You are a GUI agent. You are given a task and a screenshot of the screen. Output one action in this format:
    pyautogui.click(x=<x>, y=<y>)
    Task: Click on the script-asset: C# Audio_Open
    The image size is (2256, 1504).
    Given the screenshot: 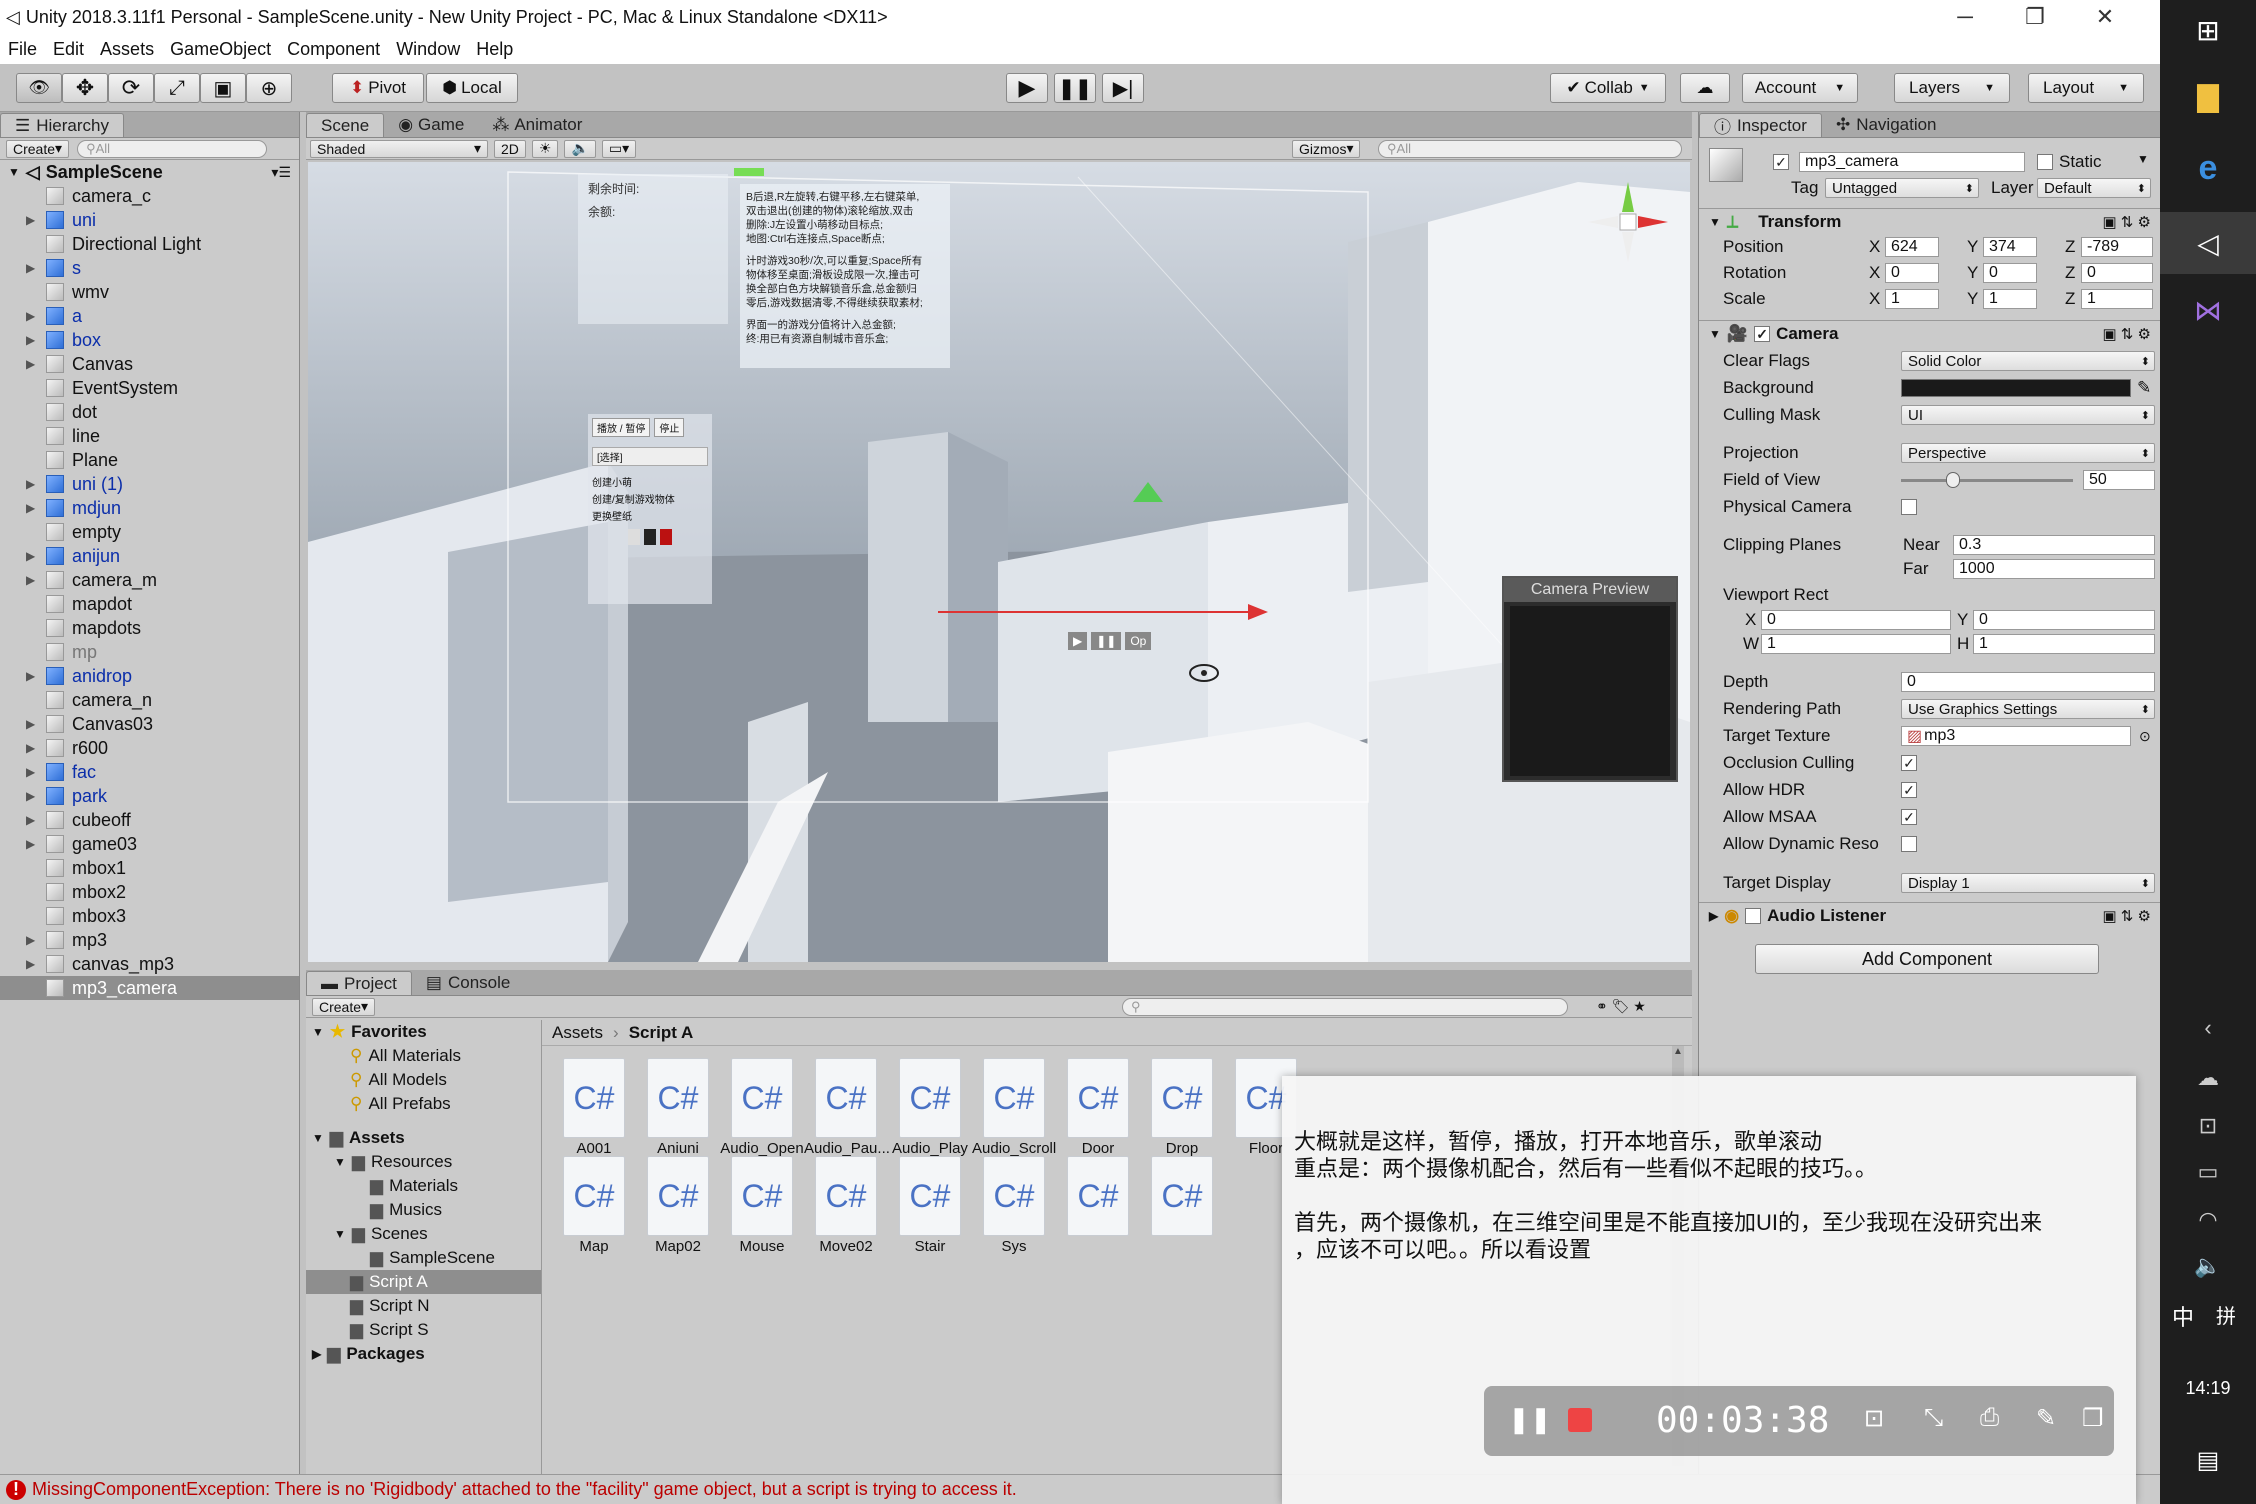 What is the action you would take?
    pyautogui.click(x=762, y=1107)
    